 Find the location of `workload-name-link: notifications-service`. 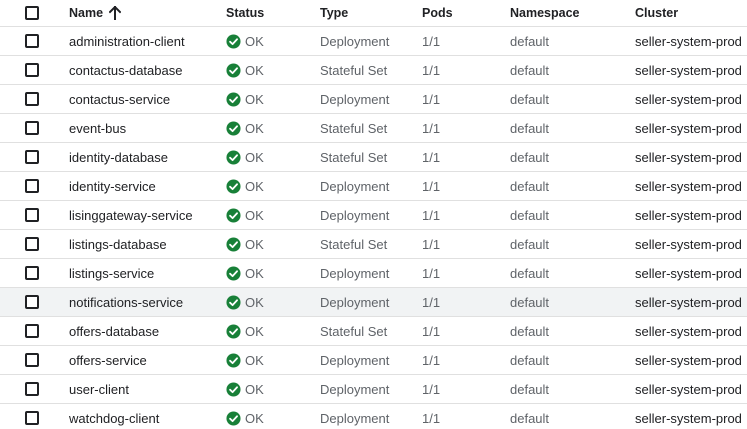

workload-name-link: notifications-service is located at coordinates (126, 302).